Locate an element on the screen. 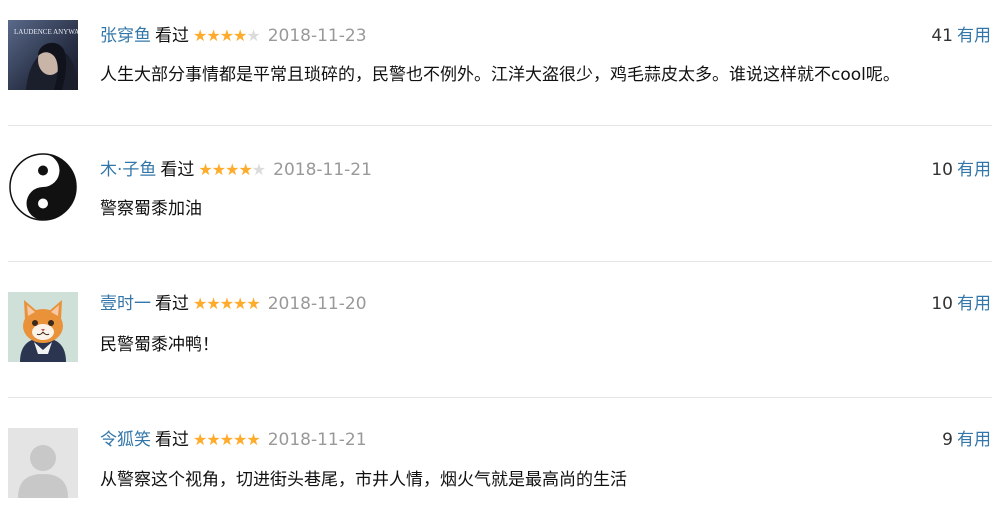  default-user-avatar-icon is located at coordinates (43, 463).